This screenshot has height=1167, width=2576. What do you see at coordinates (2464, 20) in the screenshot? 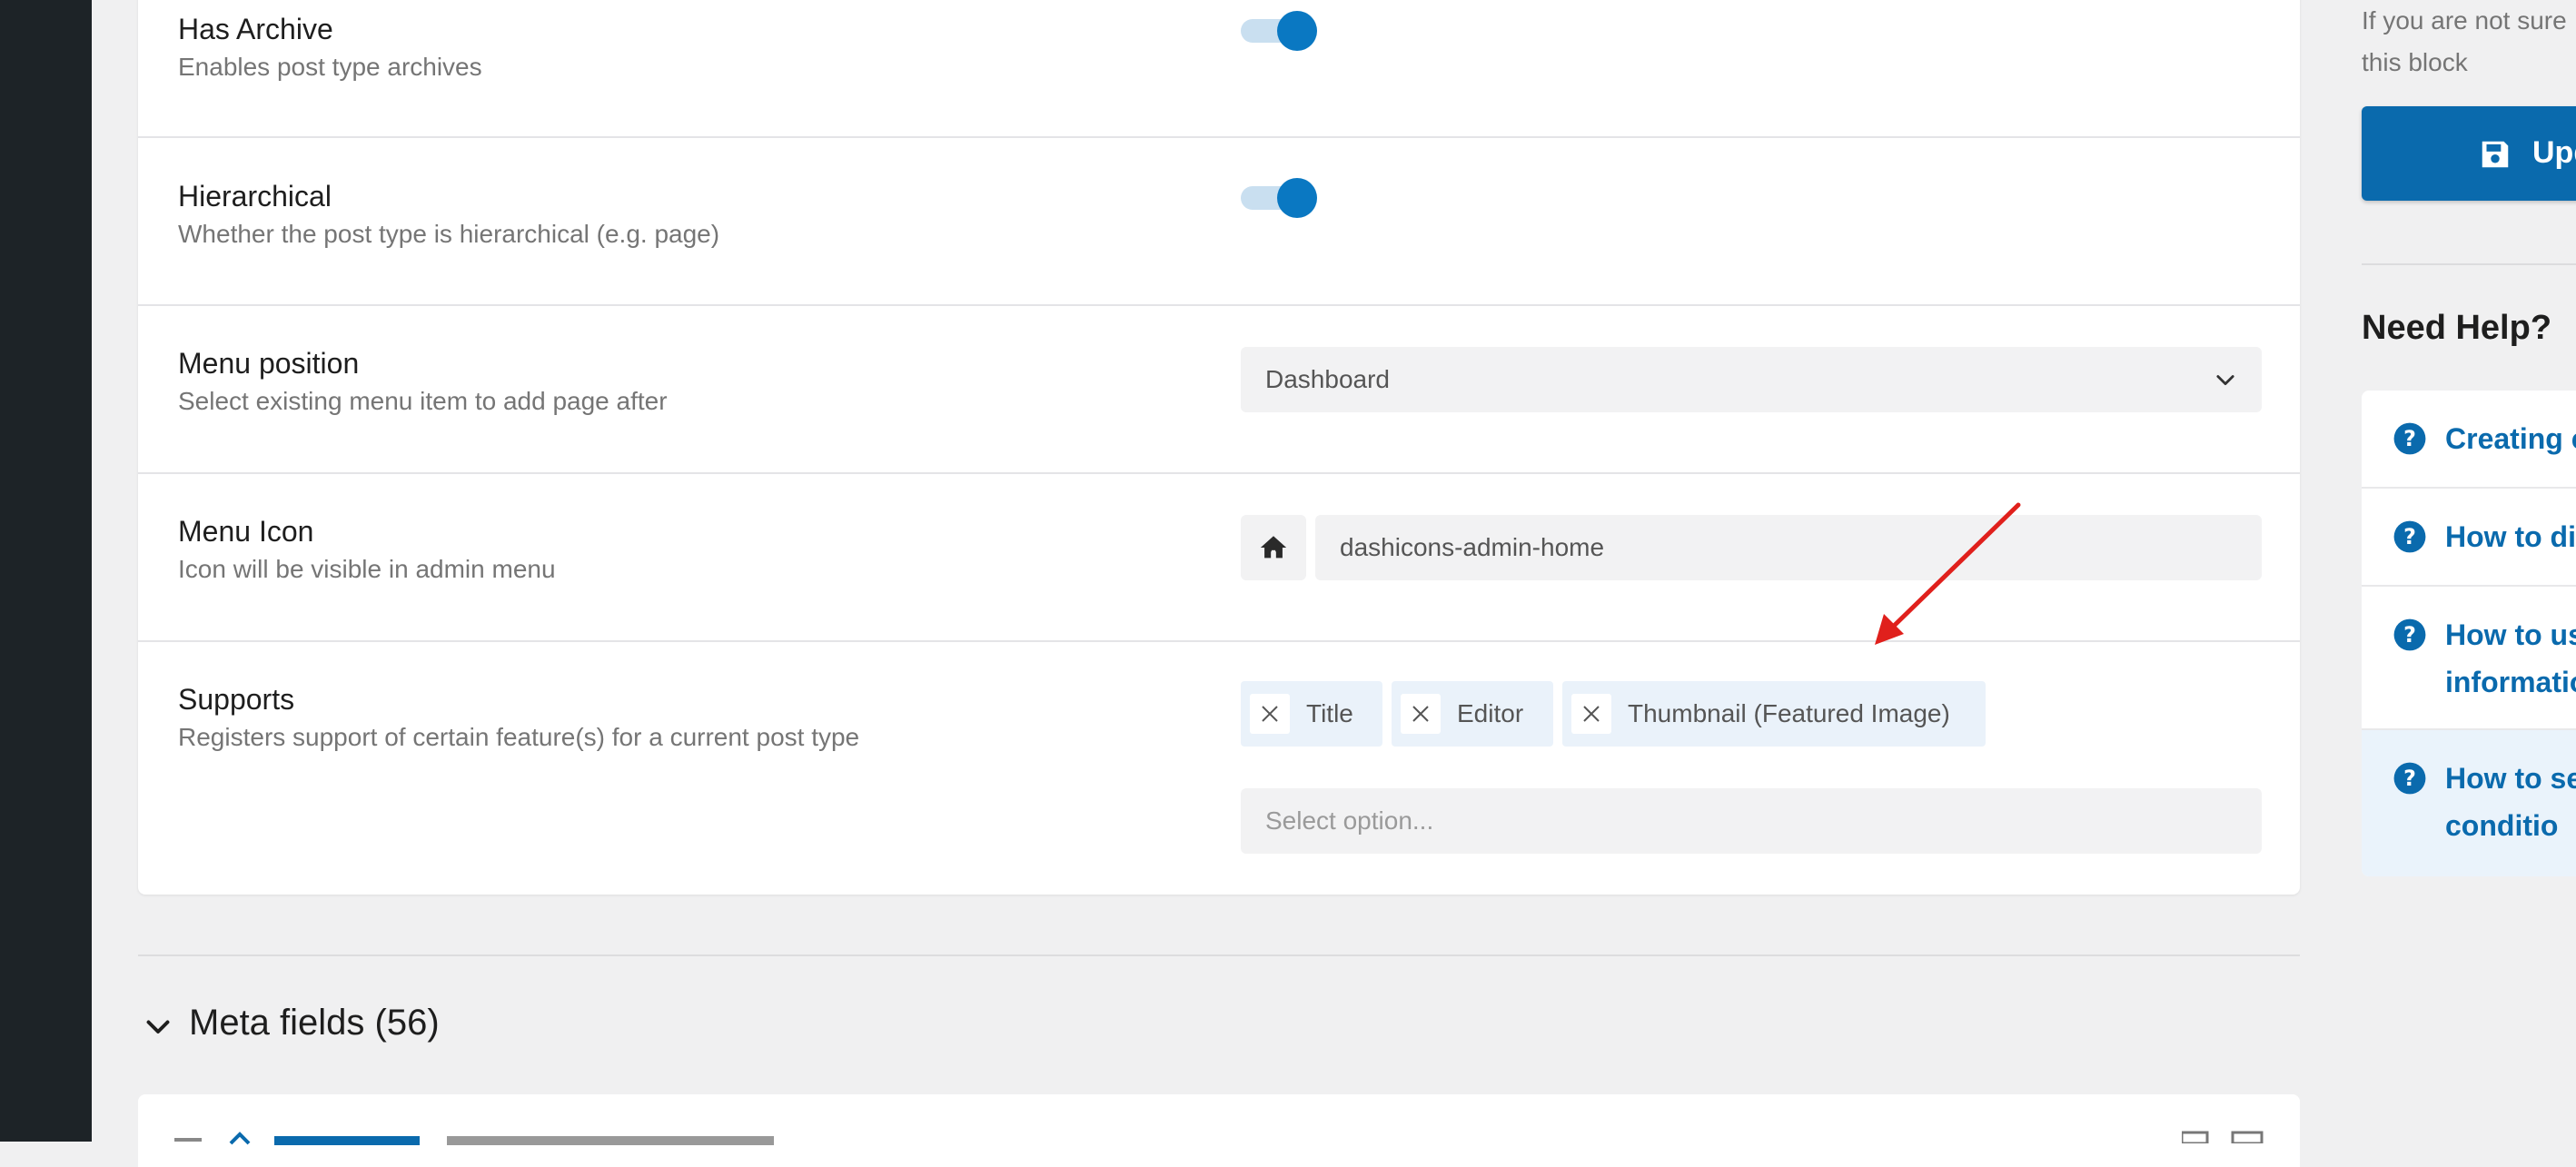
I see `sidebar-hint-line: If you are not sure` at bounding box center [2464, 20].